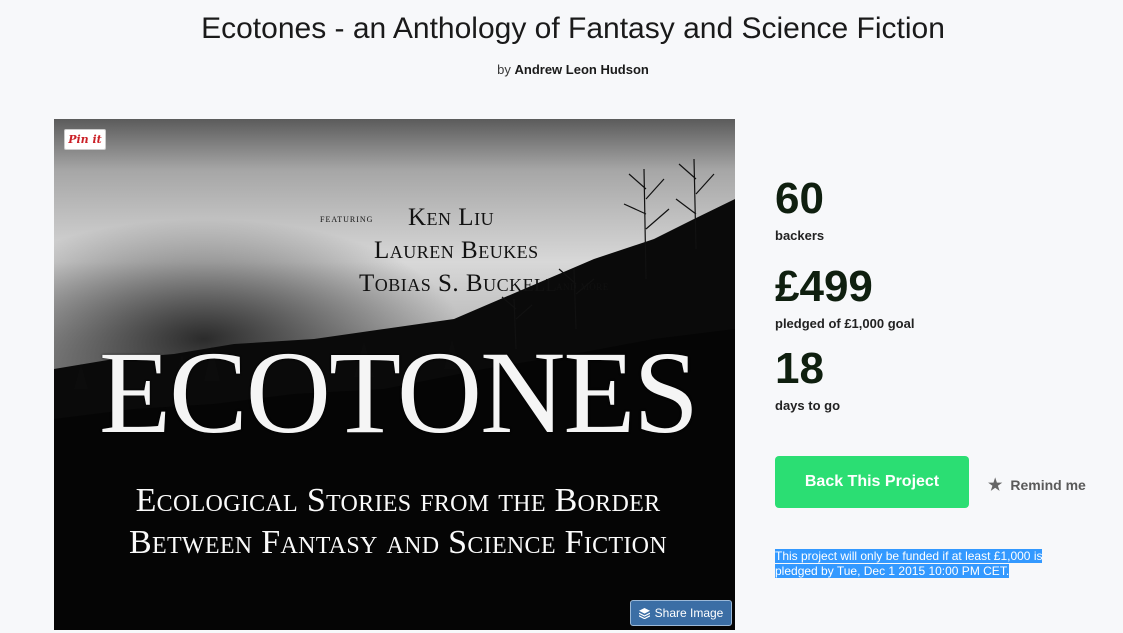 This screenshot has height=633, width=1123. I want to click on remind-me-button: ★ Remind me, so click(1037, 485).